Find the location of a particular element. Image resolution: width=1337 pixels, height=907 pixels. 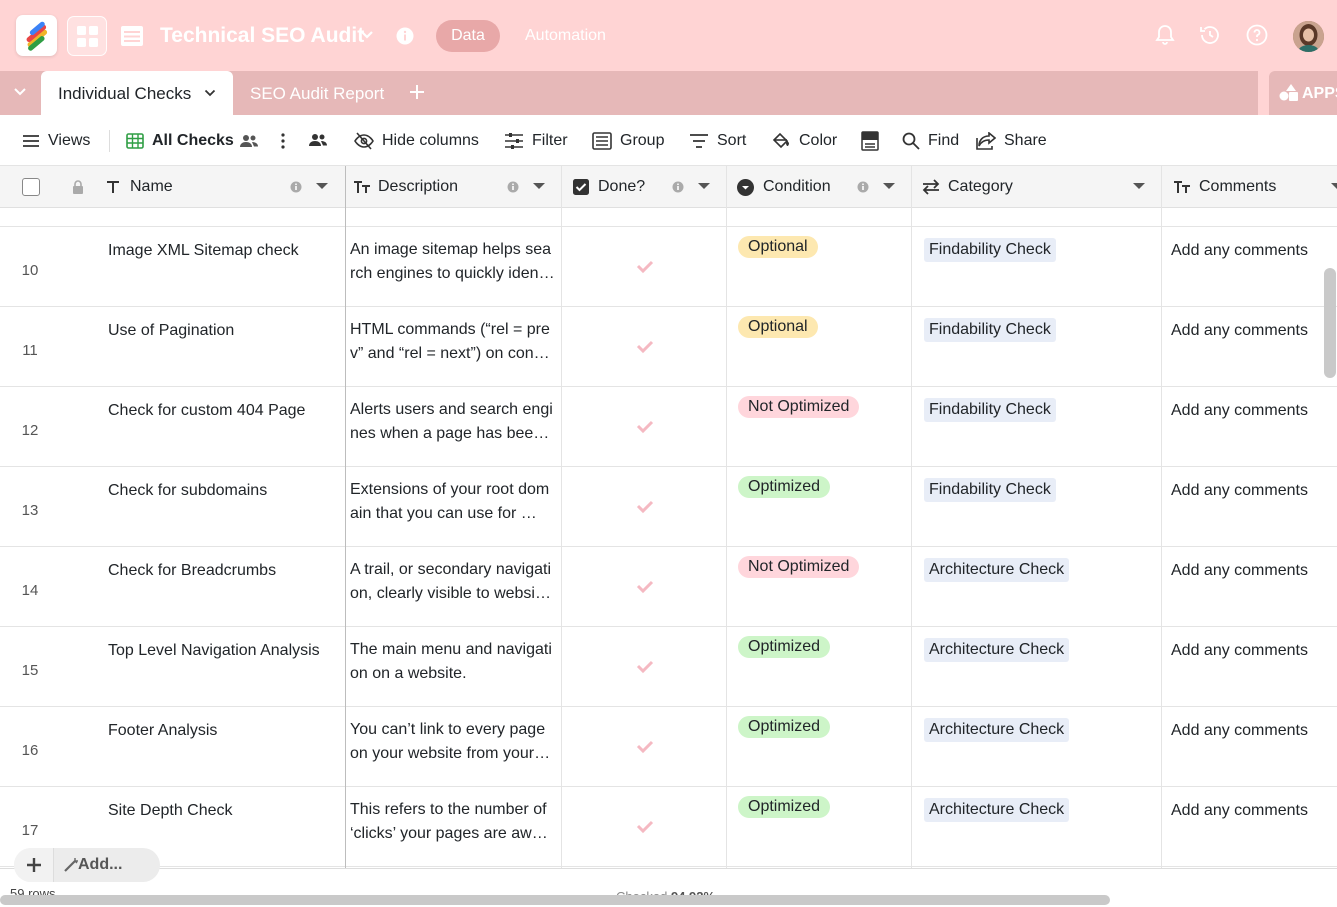

vertical-scrollbar is located at coordinates (1330, 323).